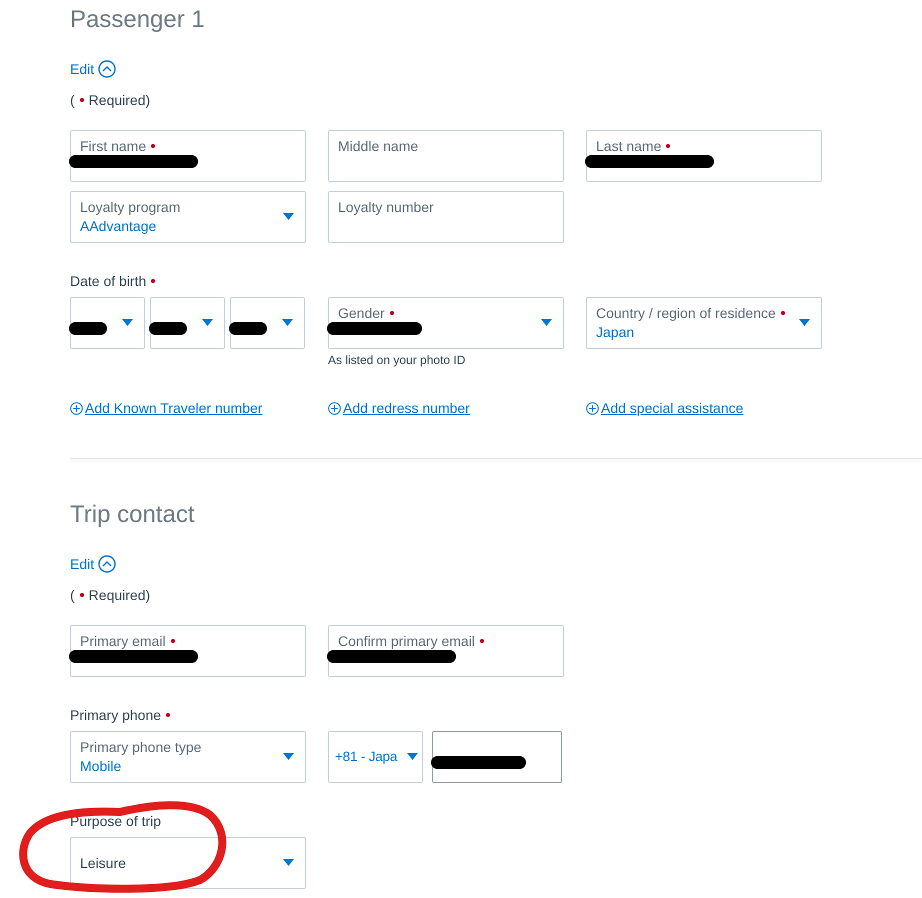 This screenshot has height=898, width=922. What do you see at coordinates (137, 20) in the screenshot?
I see `section-title: Passenger 1` at bounding box center [137, 20].